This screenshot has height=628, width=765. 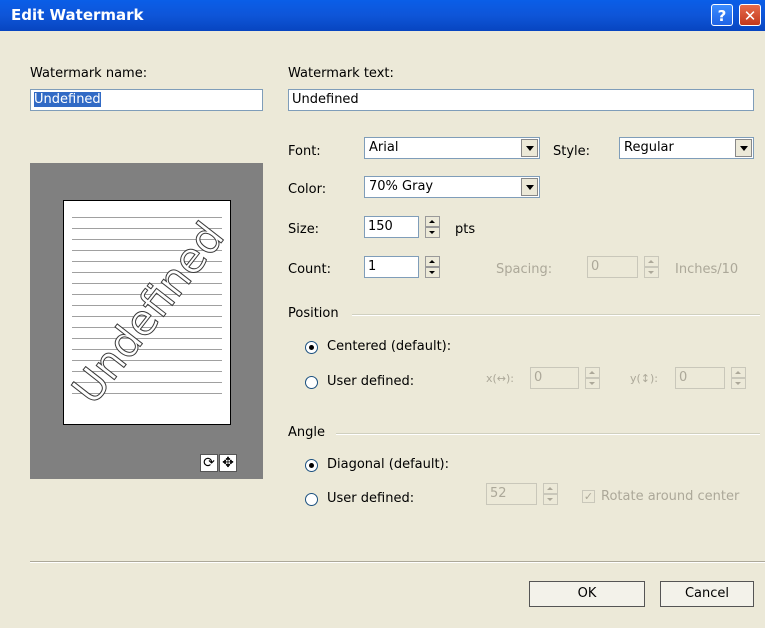 What do you see at coordinates (325, 99) in the screenshot?
I see `watermark-text-value: Undefined` at bounding box center [325, 99].